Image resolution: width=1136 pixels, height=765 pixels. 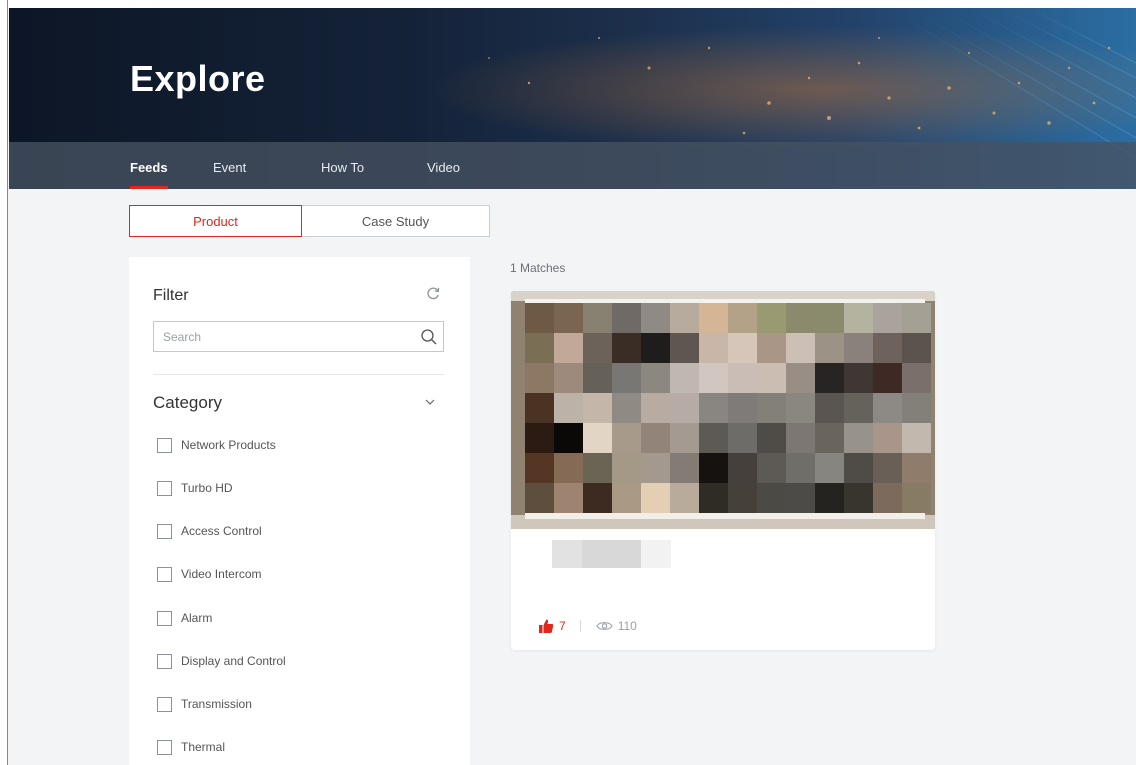 What do you see at coordinates (228, 445) in the screenshot?
I see `category-label: Network Products` at bounding box center [228, 445].